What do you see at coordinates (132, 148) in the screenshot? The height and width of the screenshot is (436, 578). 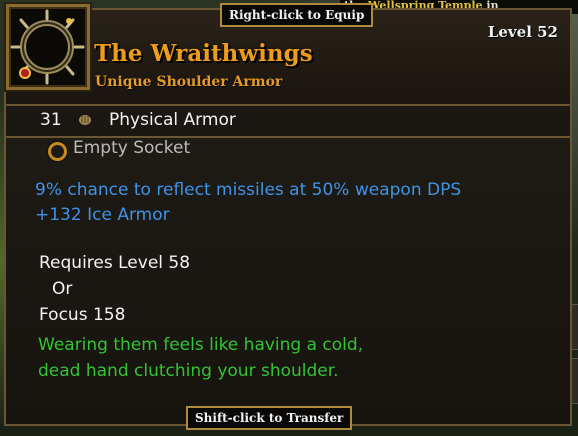 I see `socket-label: Empty Socket` at bounding box center [132, 148].